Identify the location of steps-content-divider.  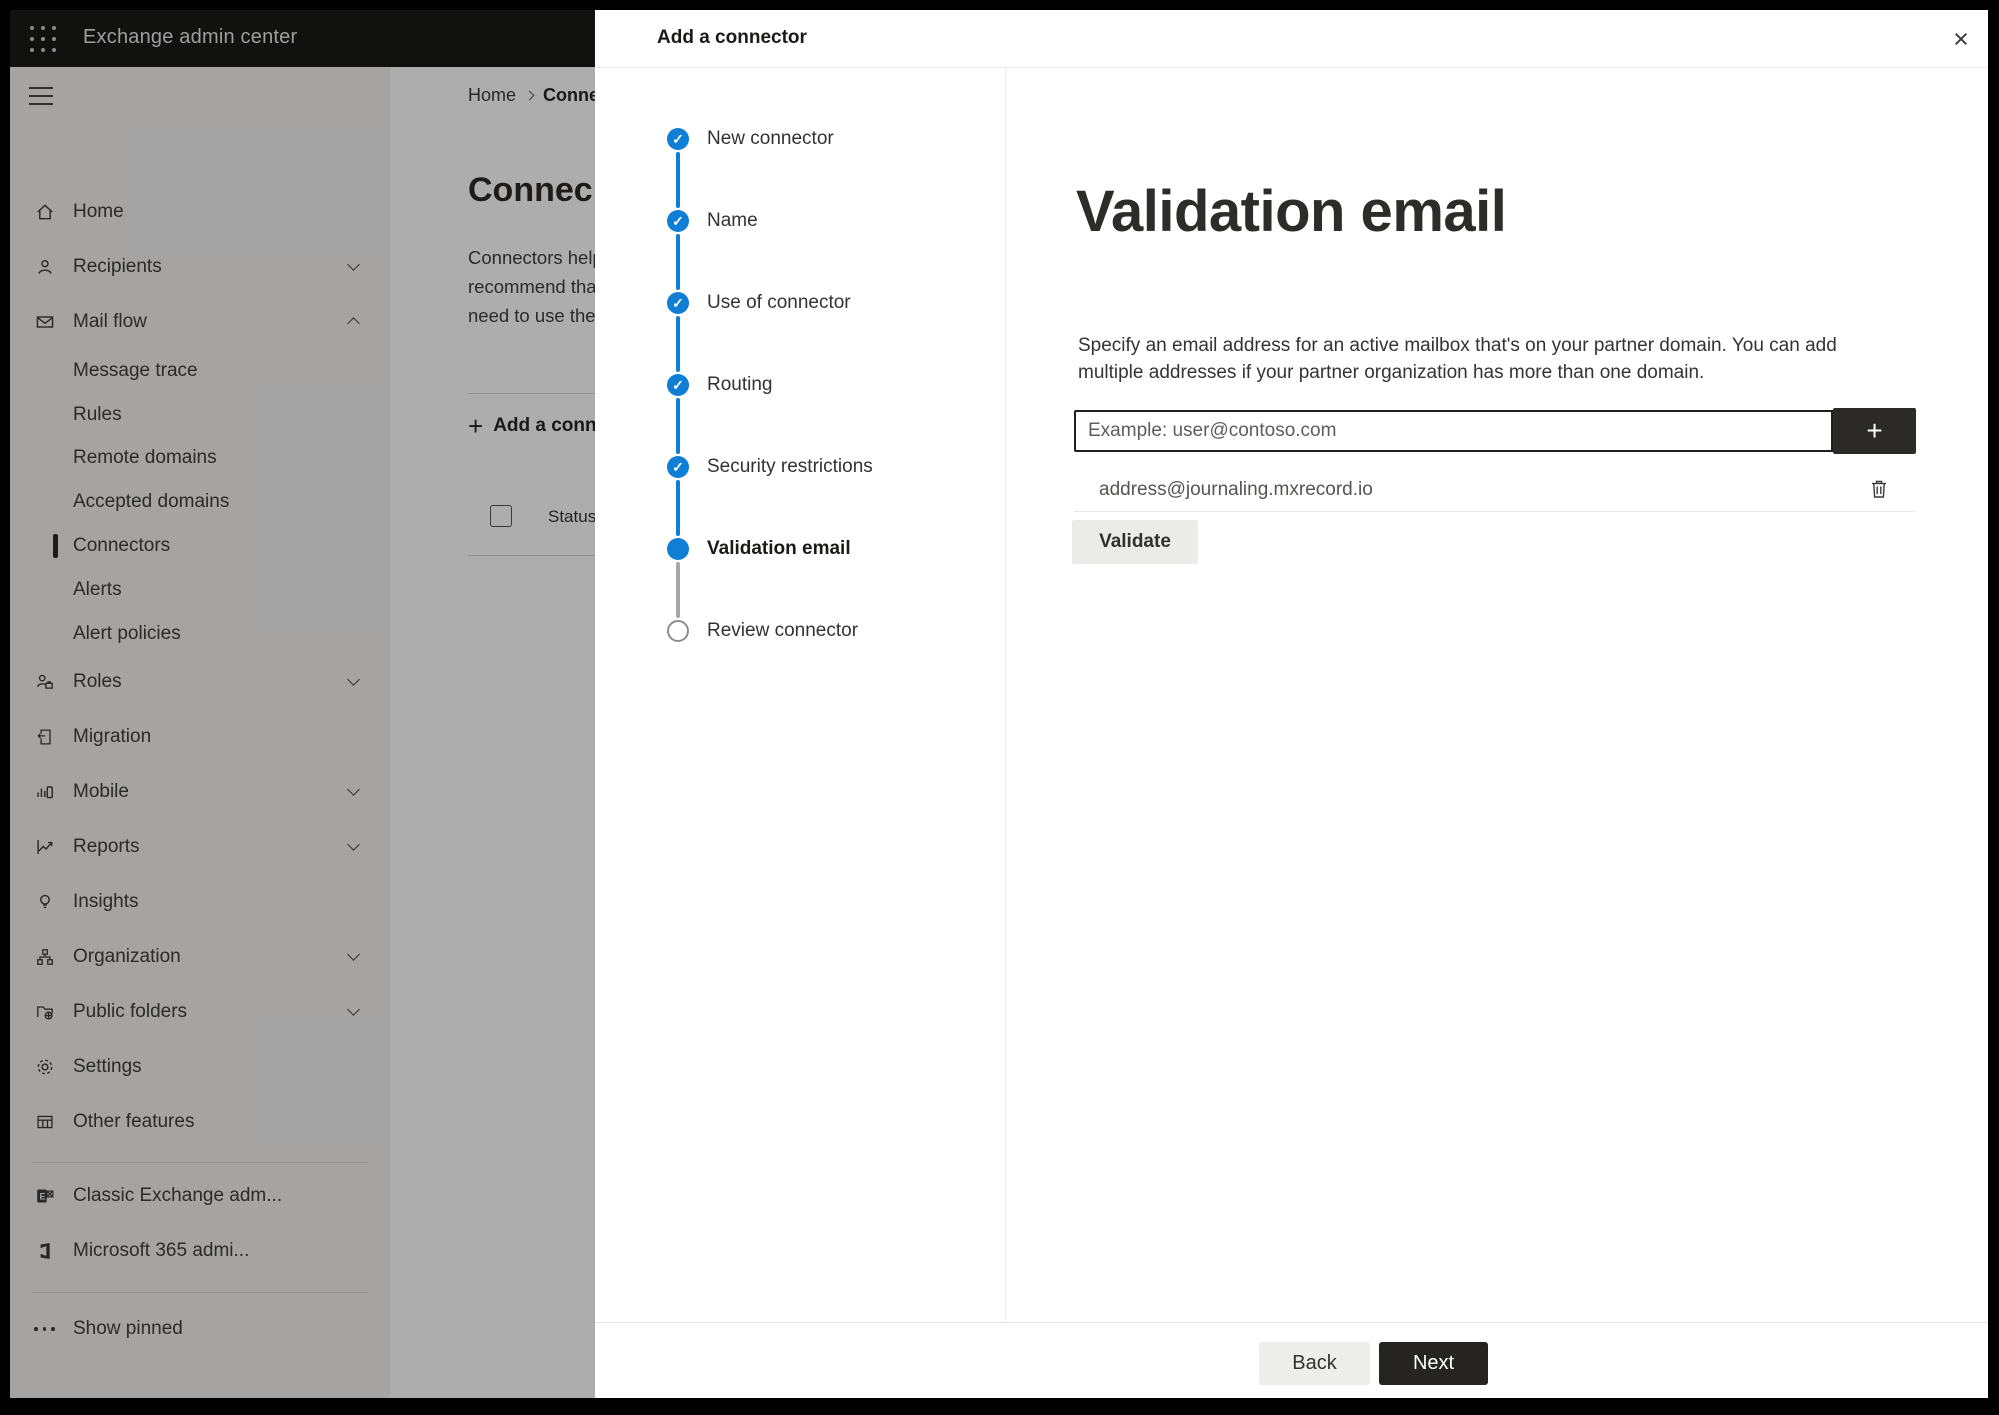
(1005, 695).